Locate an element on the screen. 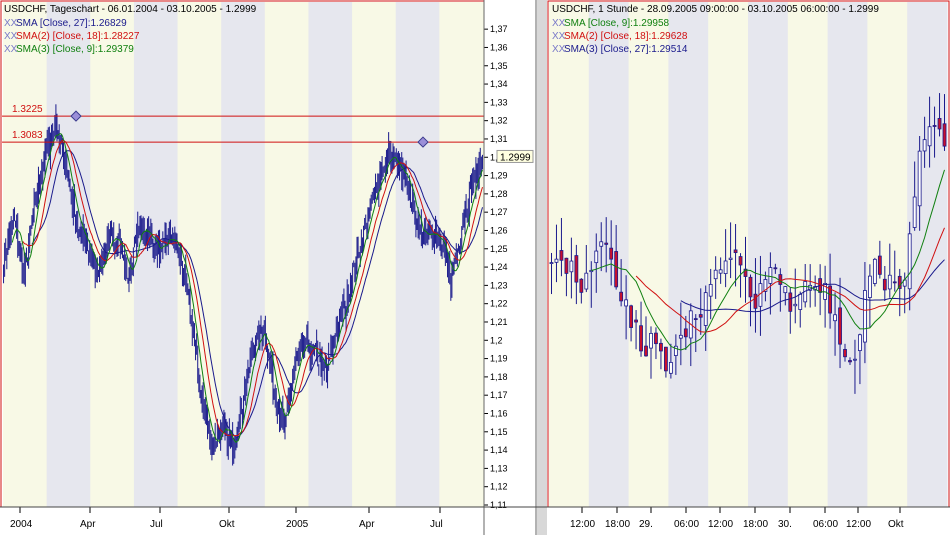 Image resolution: width=950 pixels, height=540 pixels. indicator-label: SMA [Close, 9]:1.29958 is located at coordinates (617, 23).